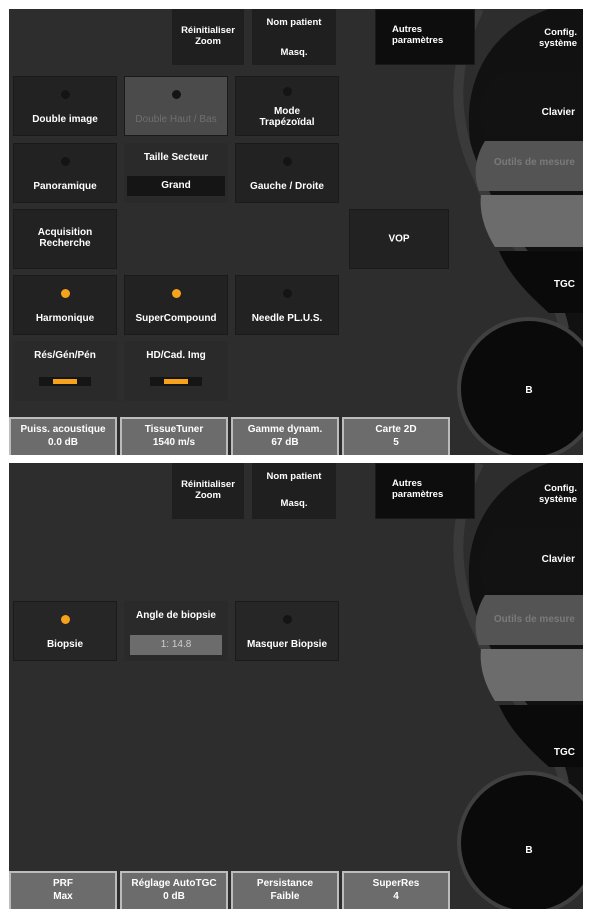 This screenshot has height=909, width=592. Describe the element at coordinates (65, 161) in the screenshot. I see `panoramic-indicator` at that location.